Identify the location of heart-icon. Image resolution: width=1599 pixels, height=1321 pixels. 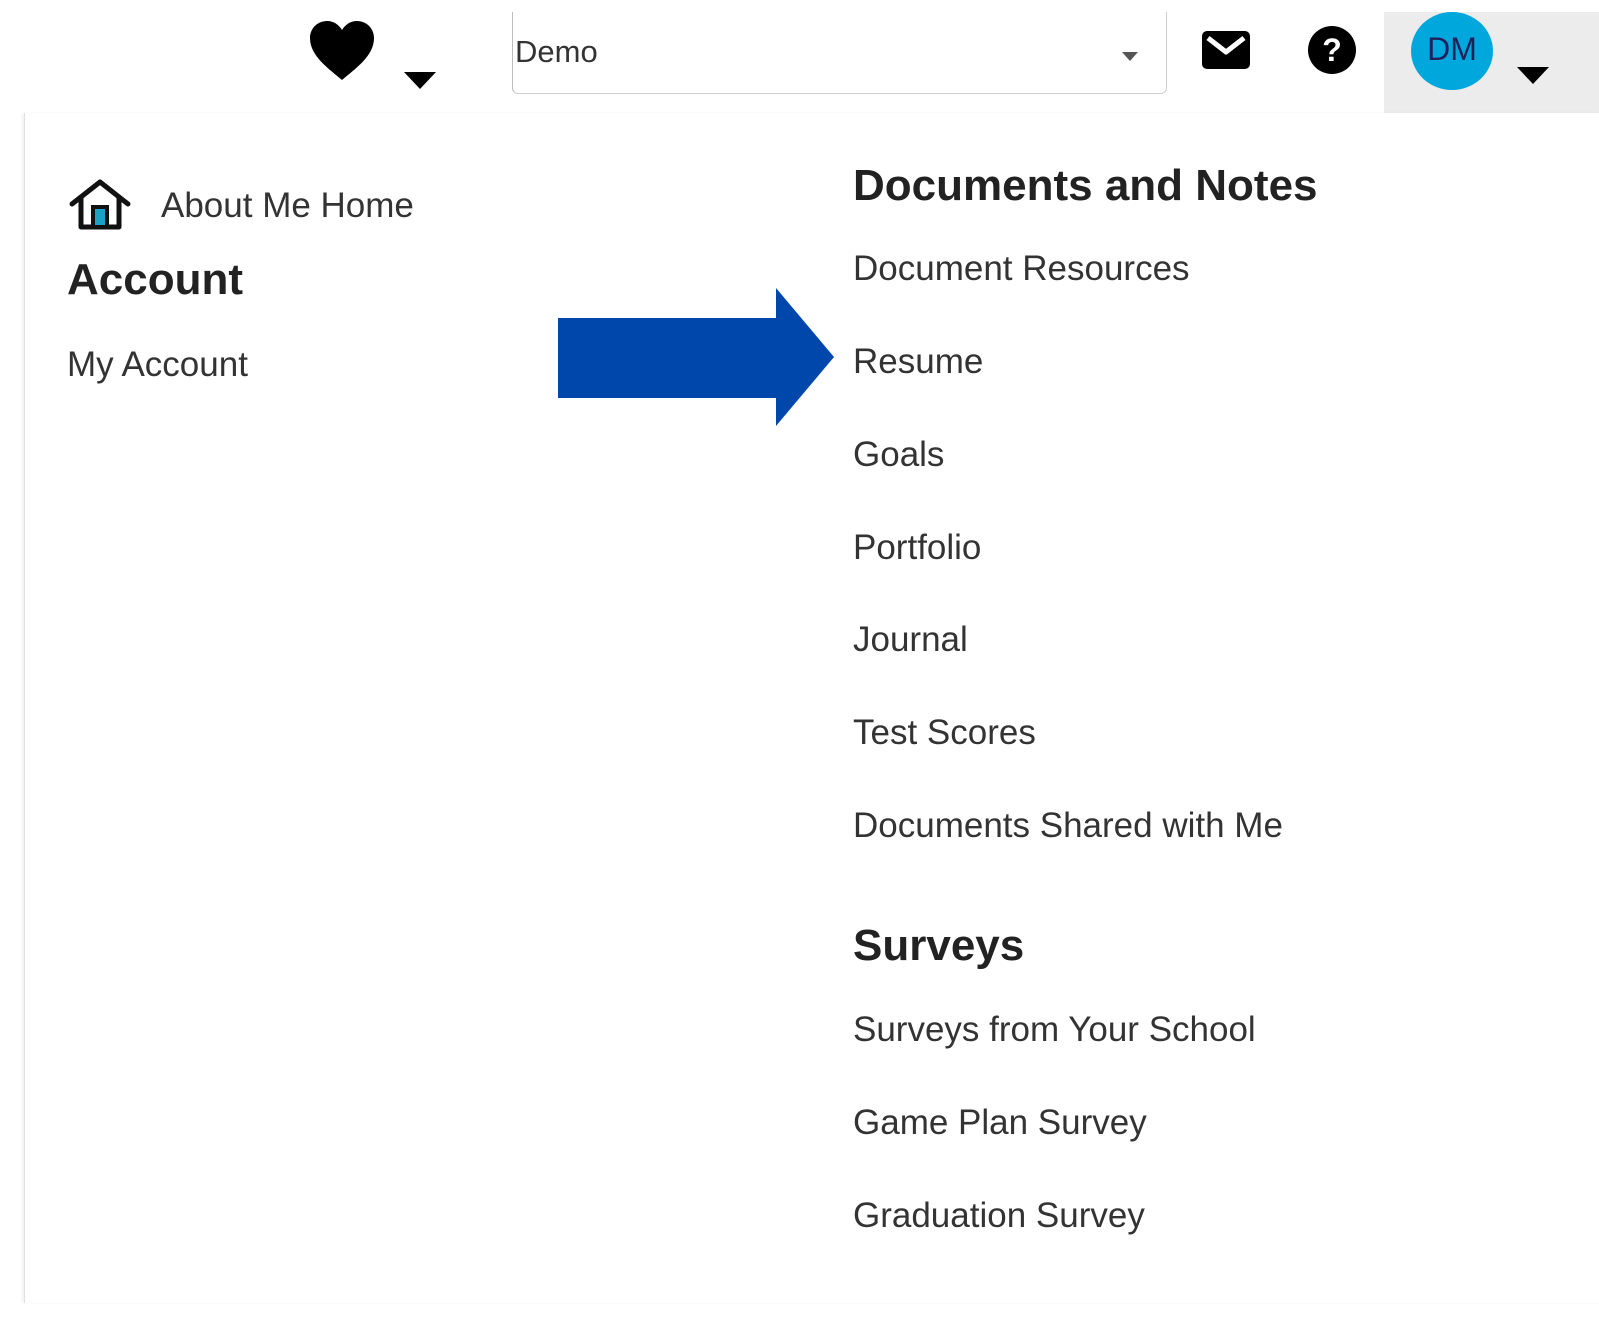
(342, 50).